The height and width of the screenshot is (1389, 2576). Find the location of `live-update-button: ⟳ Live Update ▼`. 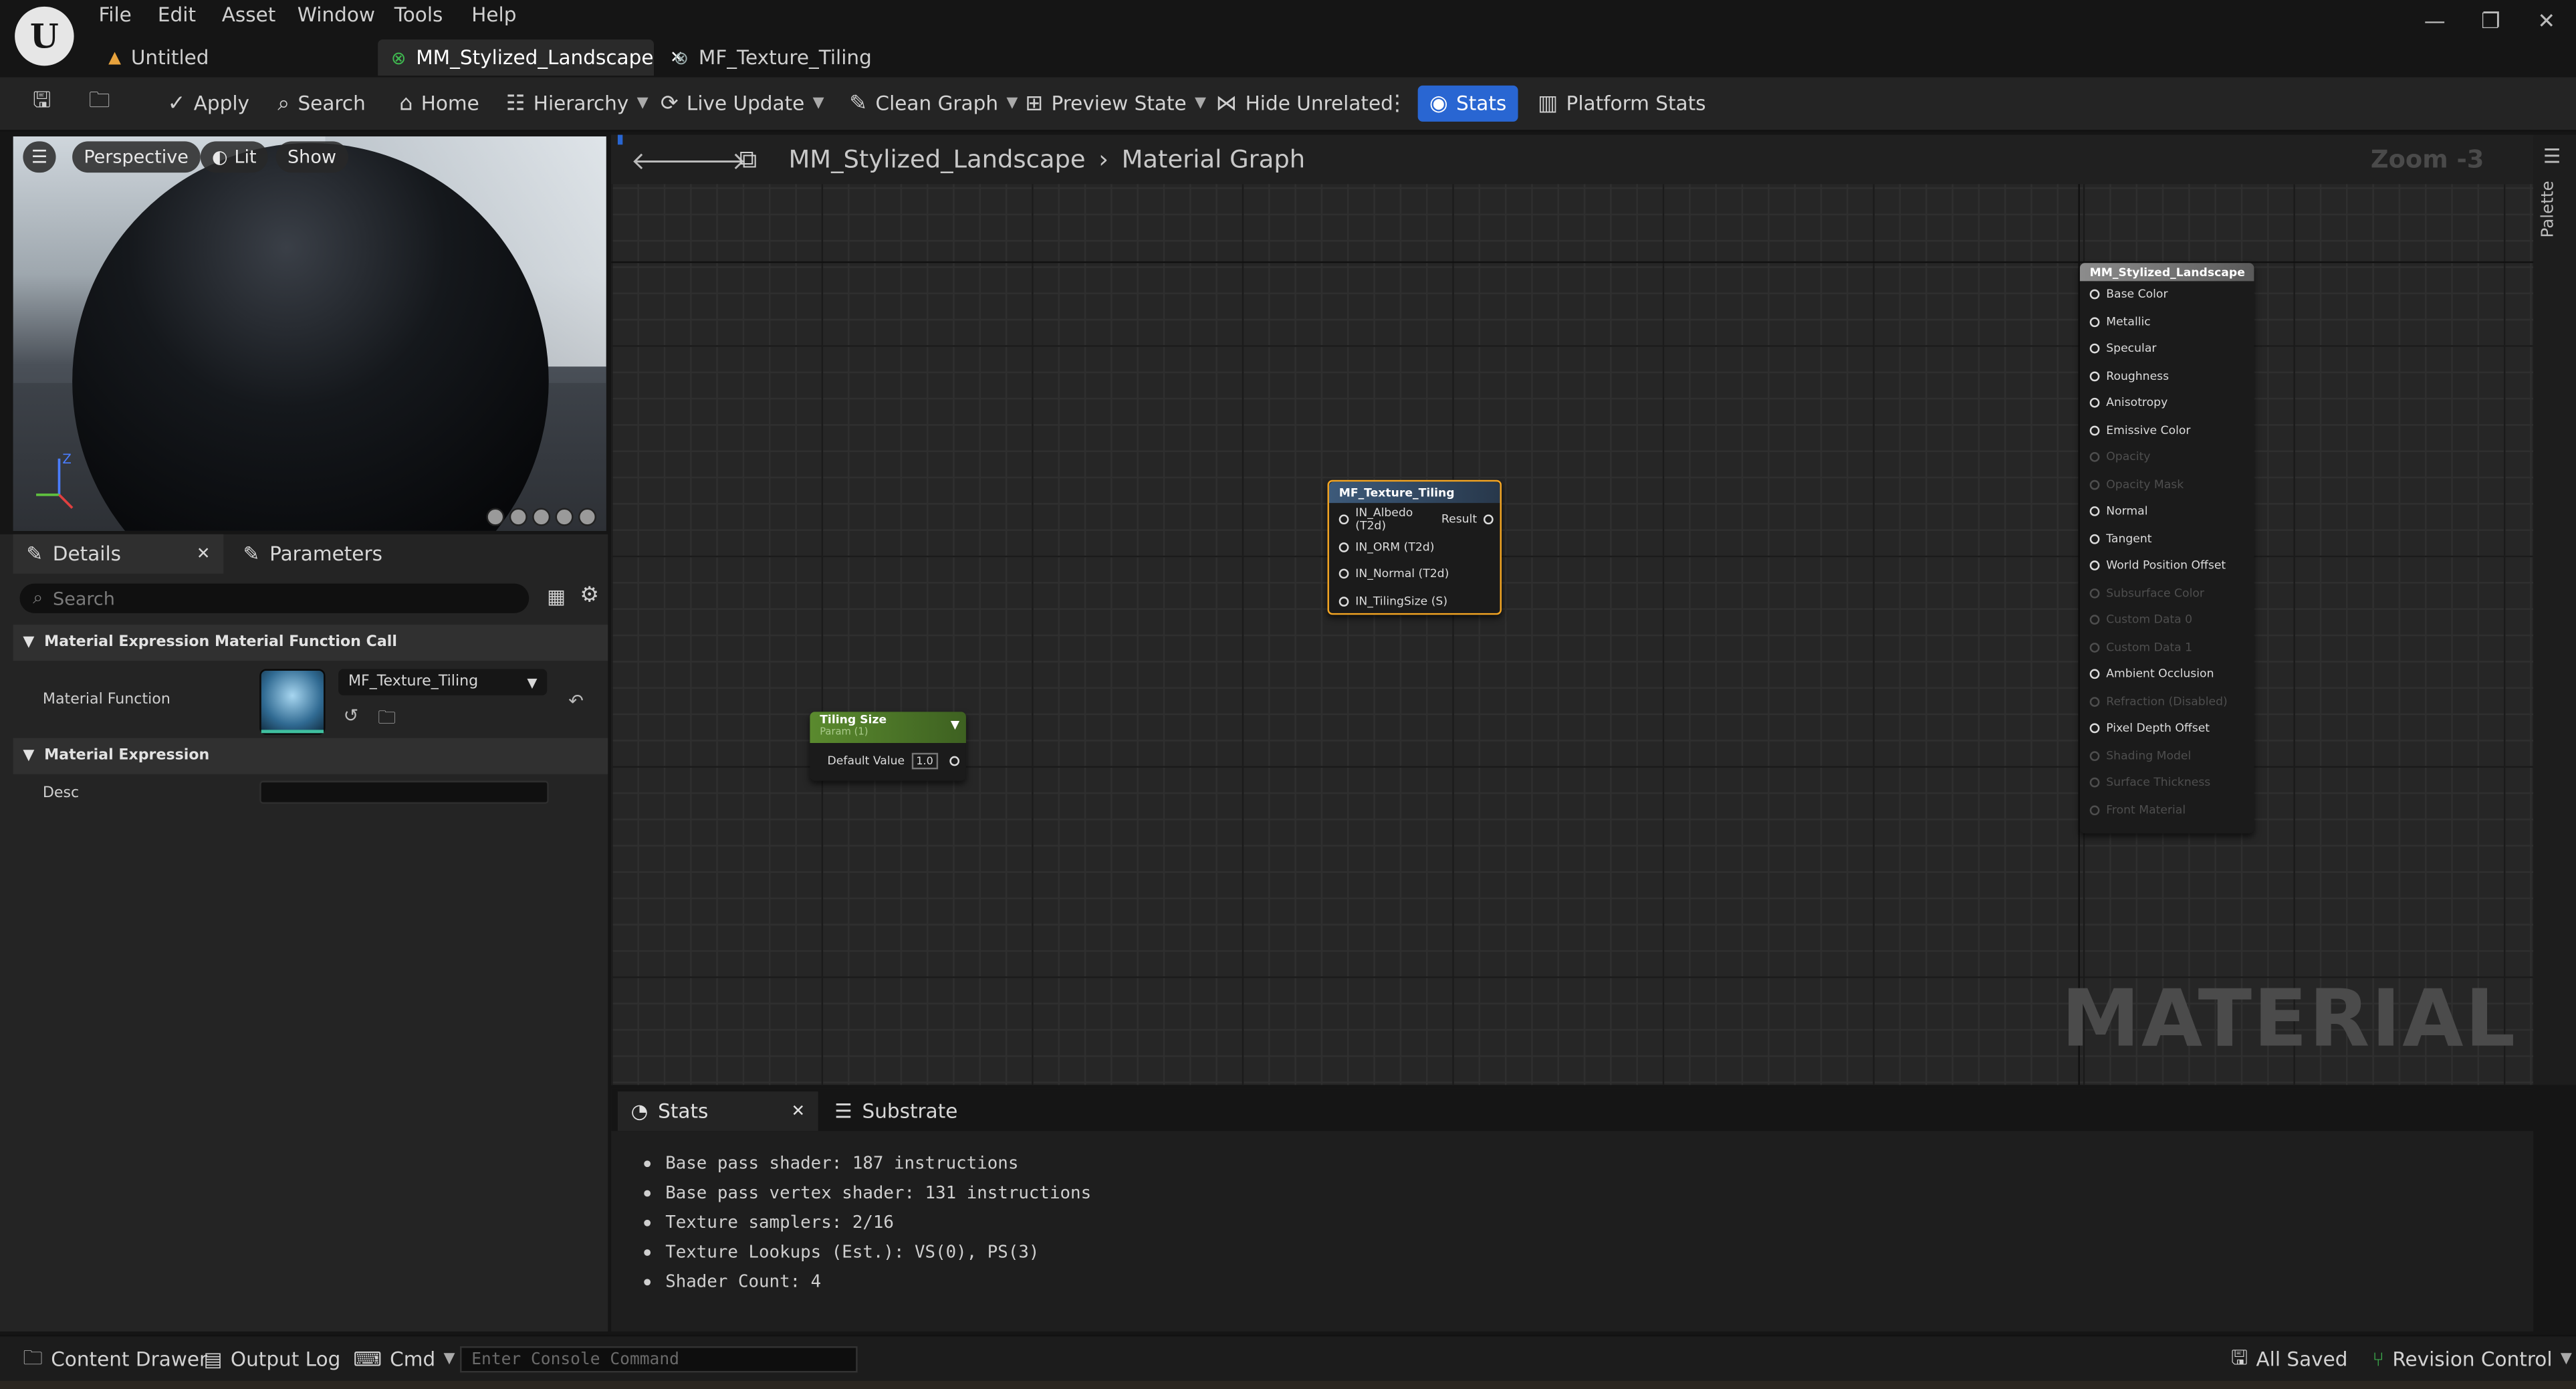

live-update-button: ⟳ Live Update ▼ is located at coordinates (742, 104).